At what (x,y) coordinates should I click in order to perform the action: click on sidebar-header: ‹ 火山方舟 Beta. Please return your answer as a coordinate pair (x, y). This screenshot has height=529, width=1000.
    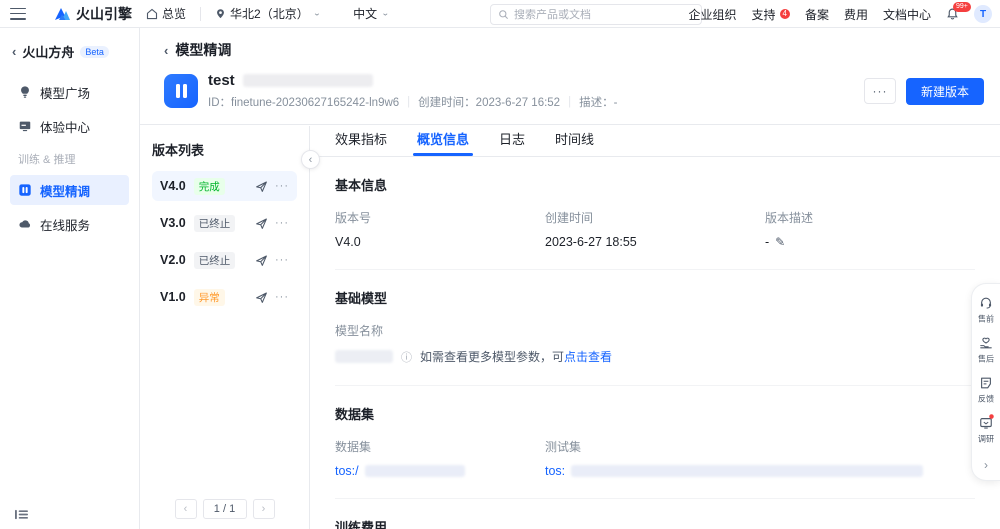
    Looking at the image, I should click on (70, 51).